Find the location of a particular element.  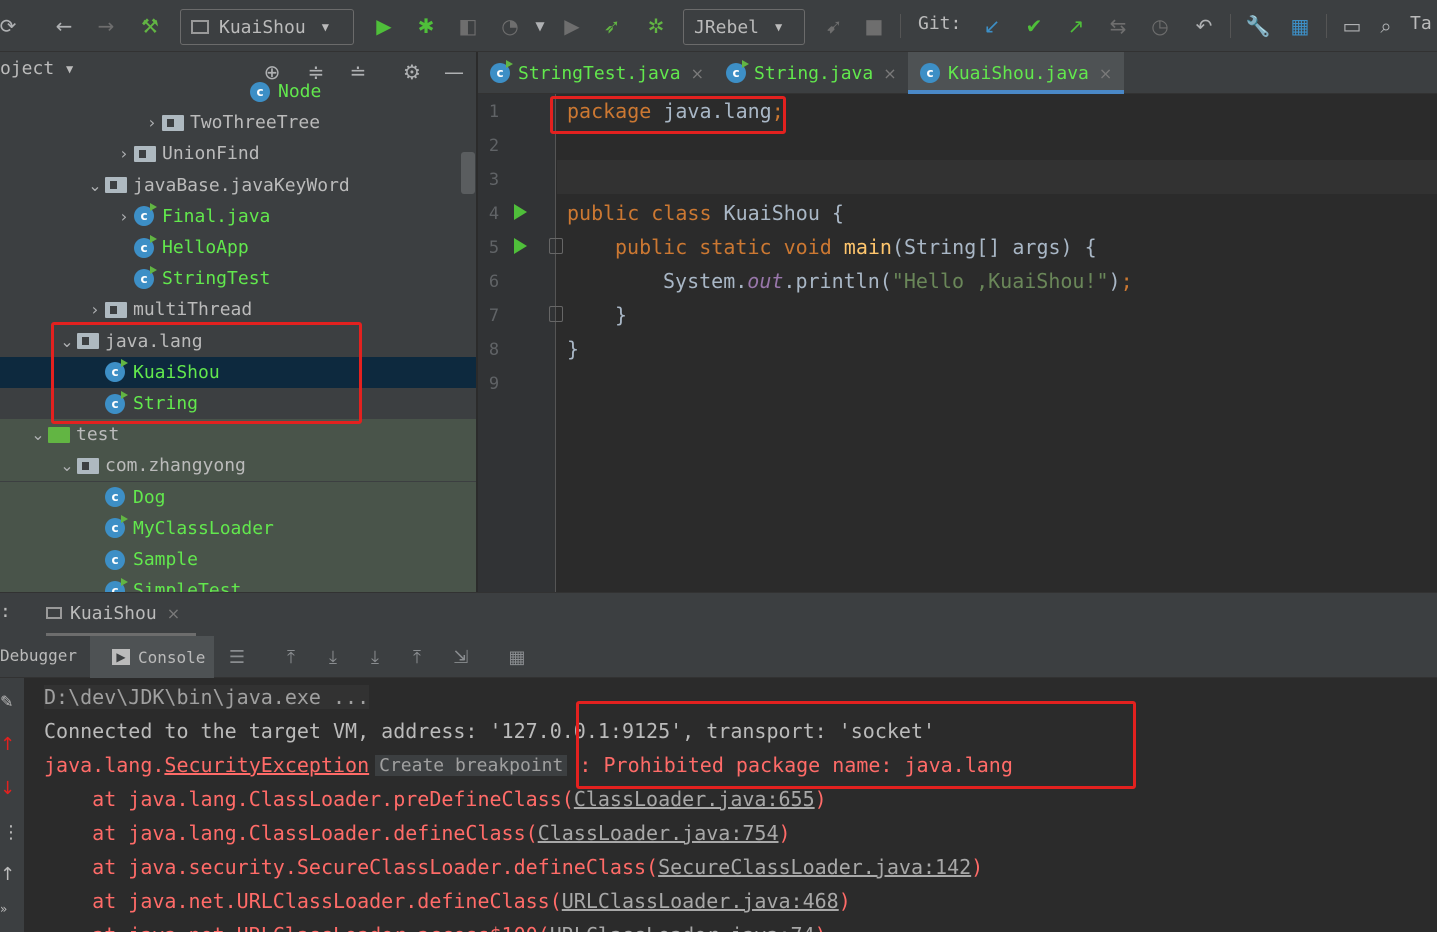

tree-item-label: com.zhangyong is located at coordinates (175, 466).